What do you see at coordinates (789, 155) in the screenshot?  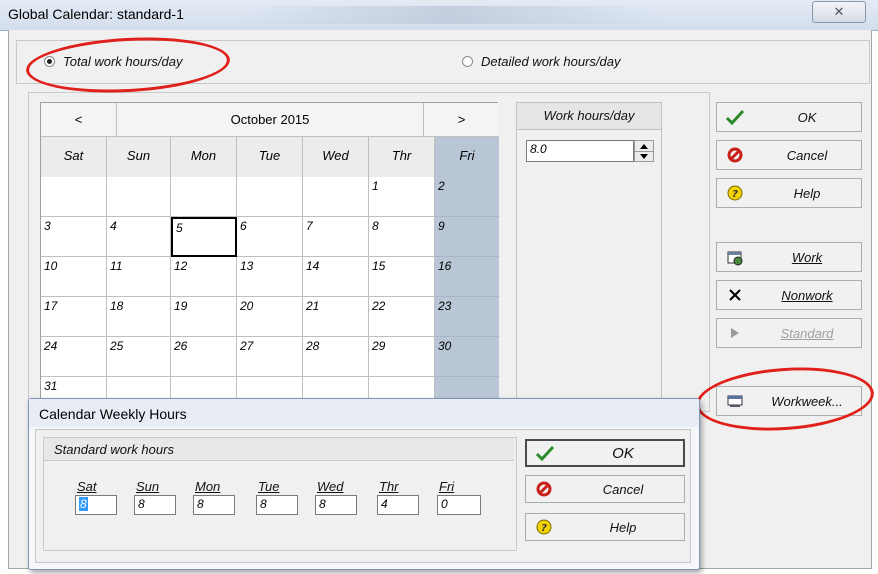 I see `cancel-button: Cancel` at bounding box center [789, 155].